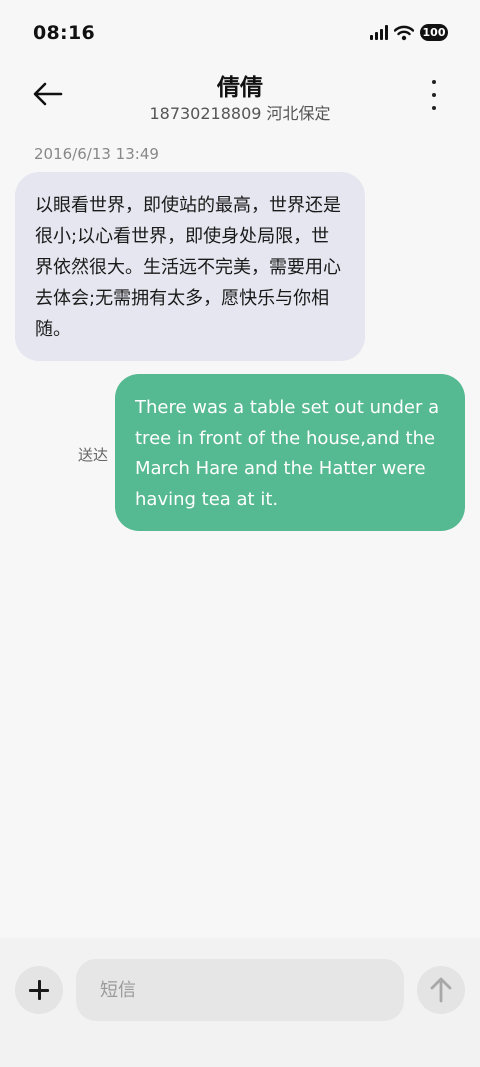  What do you see at coordinates (434, 95) in the screenshot?
I see `more-options-icon` at bounding box center [434, 95].